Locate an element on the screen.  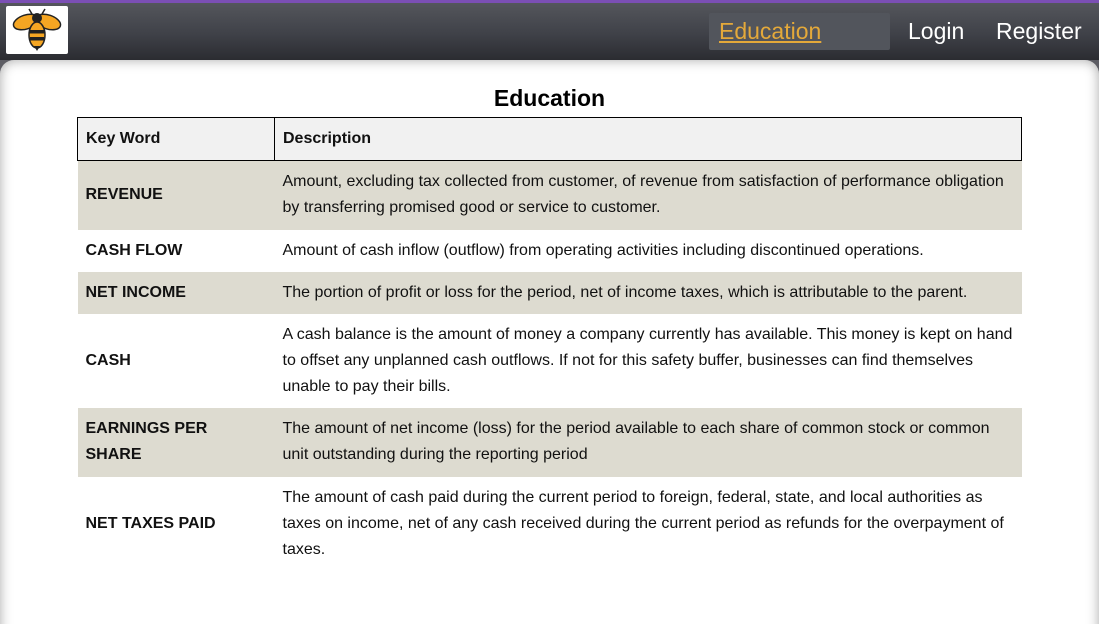
table-header-row: Key Word Description is located at coordinates (549, 139).